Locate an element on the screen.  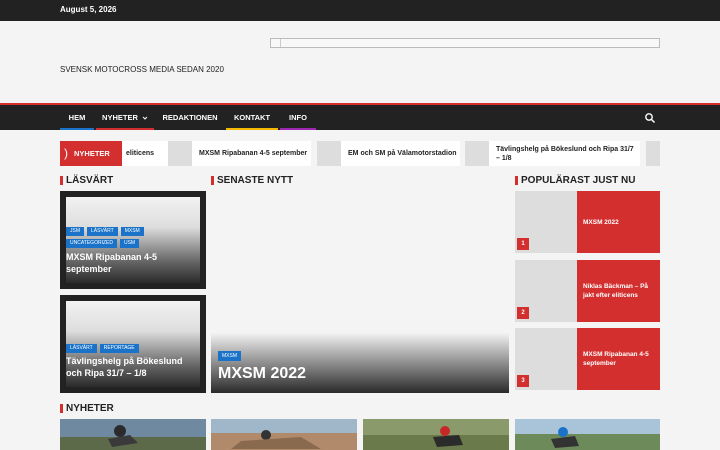
nav-item-label: HEM is located at coordinates (77, 117).